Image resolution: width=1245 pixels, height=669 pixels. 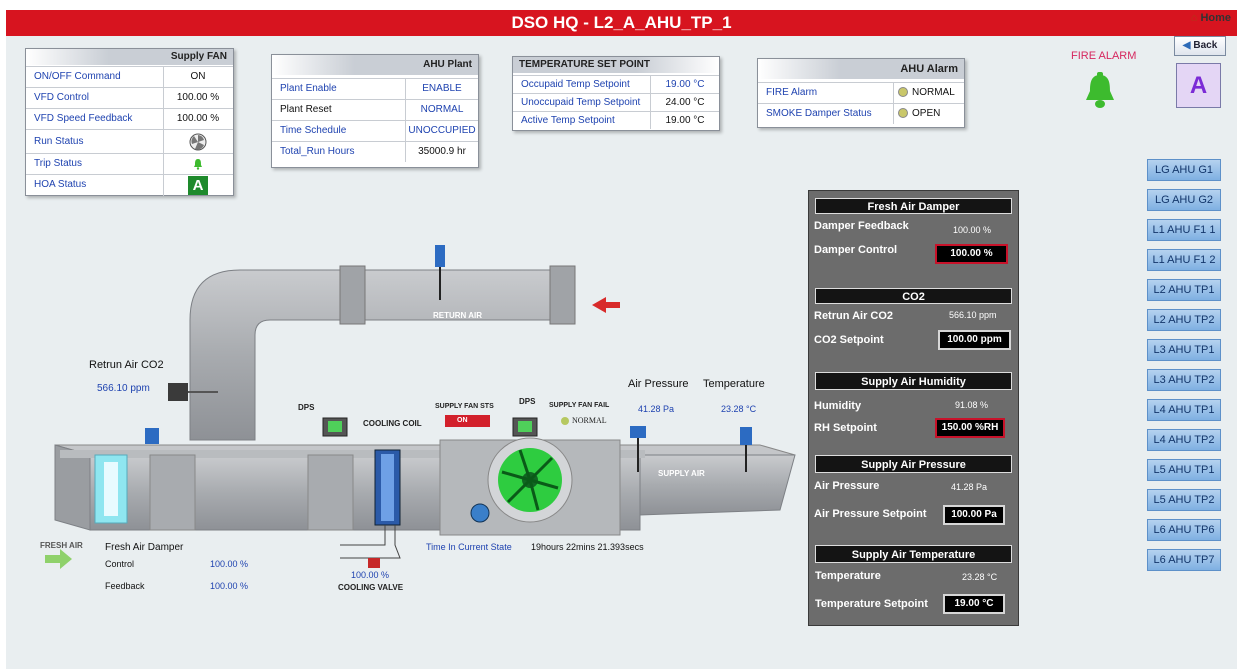 I want to click on damper-control-input: 100.00 %, so click(x=971, y=254).